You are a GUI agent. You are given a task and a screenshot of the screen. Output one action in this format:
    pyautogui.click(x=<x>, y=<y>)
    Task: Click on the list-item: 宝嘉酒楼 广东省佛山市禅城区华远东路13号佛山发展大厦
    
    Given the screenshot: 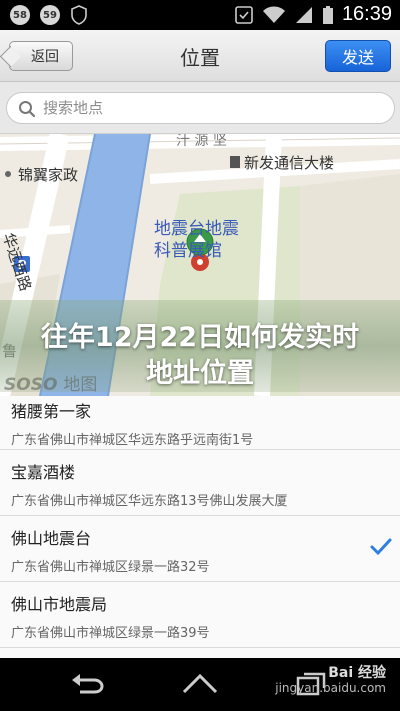 What is the action you would take?
    pyautogui.click(x=200, y=483)
    